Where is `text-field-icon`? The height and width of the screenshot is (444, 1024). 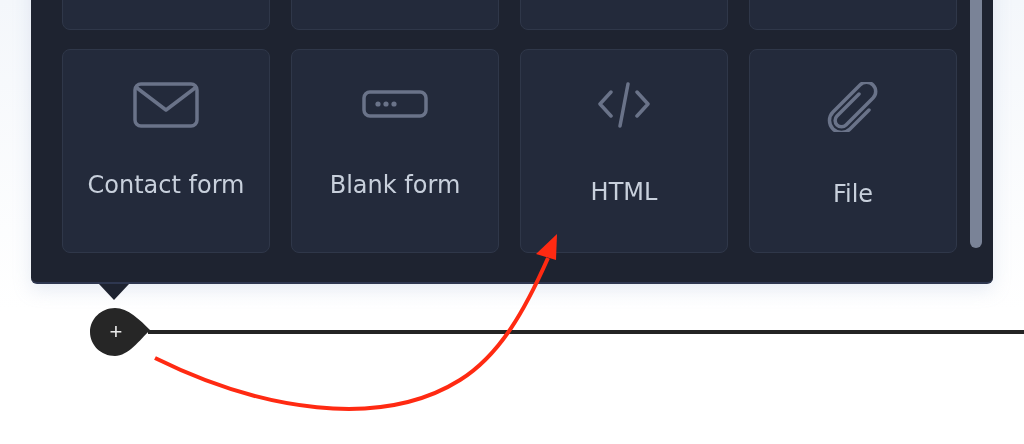 text-field-icon is located at coordinates (395, 104).